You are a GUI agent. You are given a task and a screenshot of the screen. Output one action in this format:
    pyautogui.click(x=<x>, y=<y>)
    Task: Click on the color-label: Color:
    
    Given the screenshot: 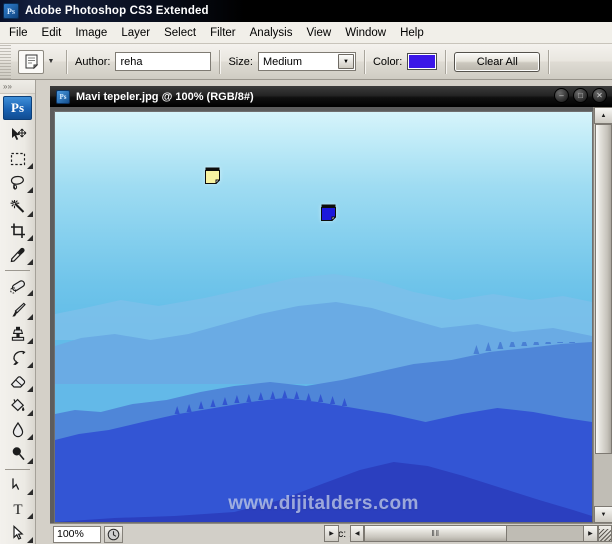 What is the action you would take?
    pyautogui.click(x=387, y=61)
    